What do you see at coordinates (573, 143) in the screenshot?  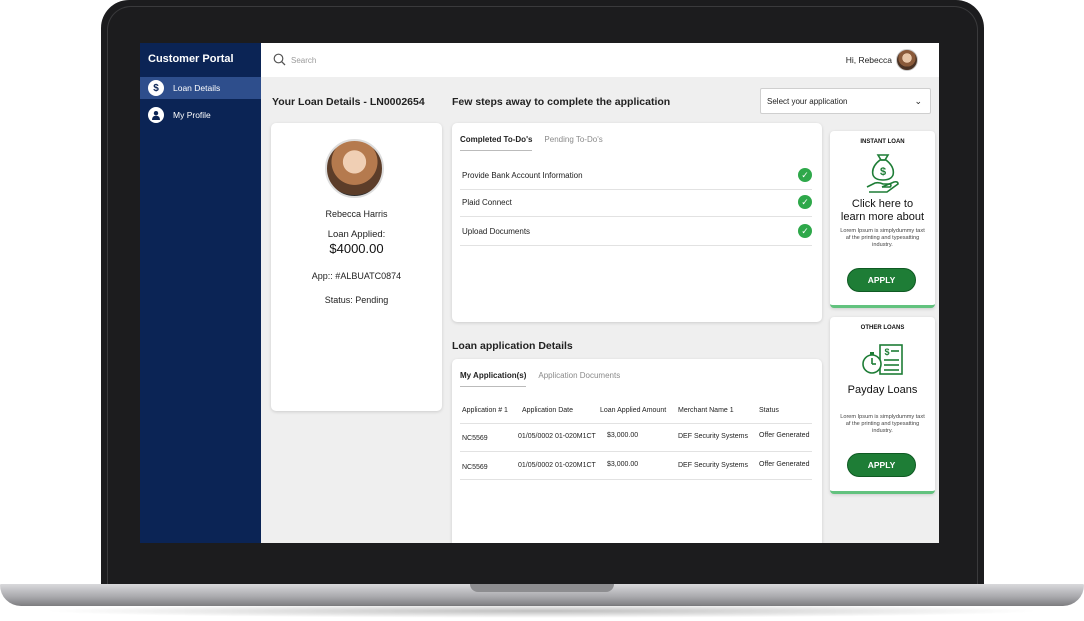 I see `tab-pending-todos: Pending To-Do's` at bounding box center [573, 143].